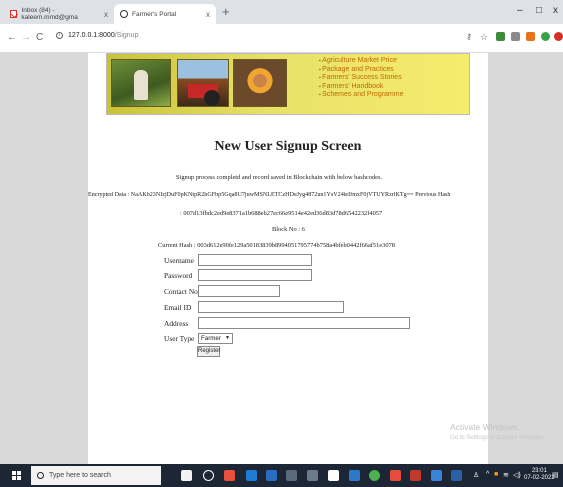 The image size is (563, 487). I want to click on banner-menu-item: Farmers' Success Stories, so click(361, 78).